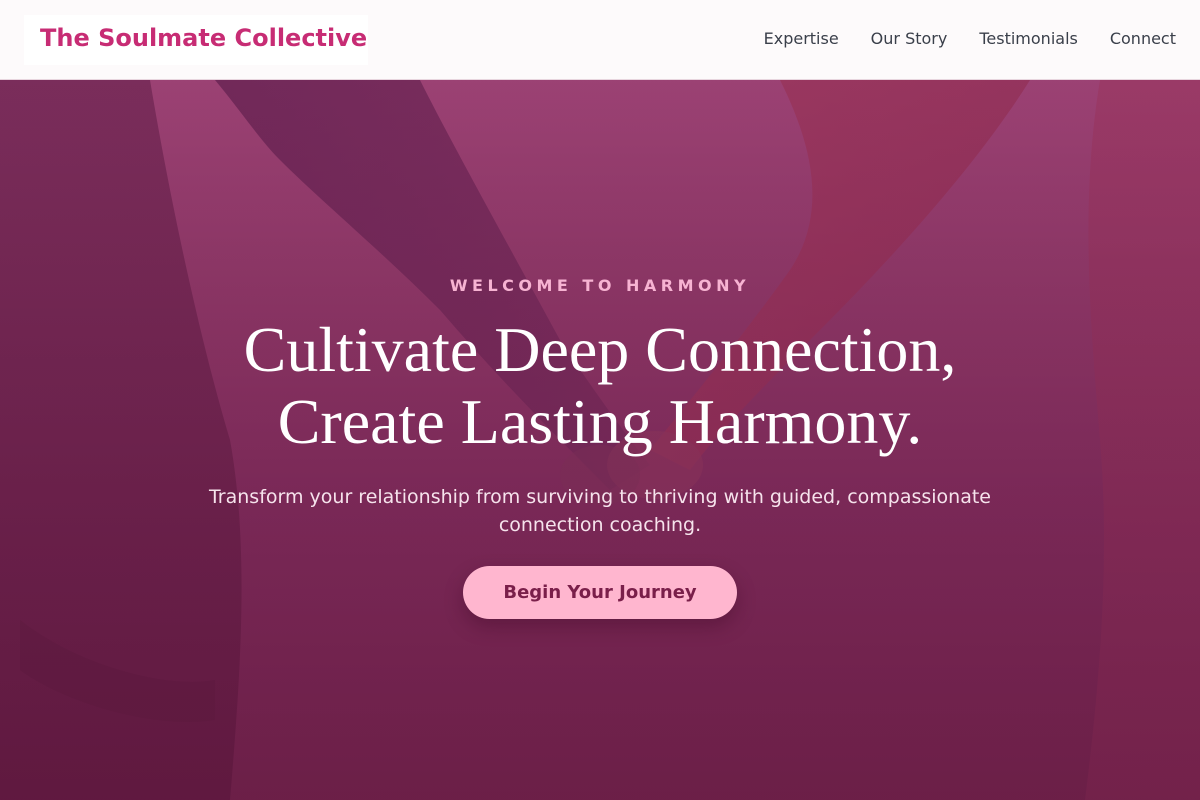 The height and width of the screenshot is (800, 1200). What do you see at coordinates (801, 38) in the screenshot?
I see `nav-link-expertise: Expertise` at bounding box center [801, 38].